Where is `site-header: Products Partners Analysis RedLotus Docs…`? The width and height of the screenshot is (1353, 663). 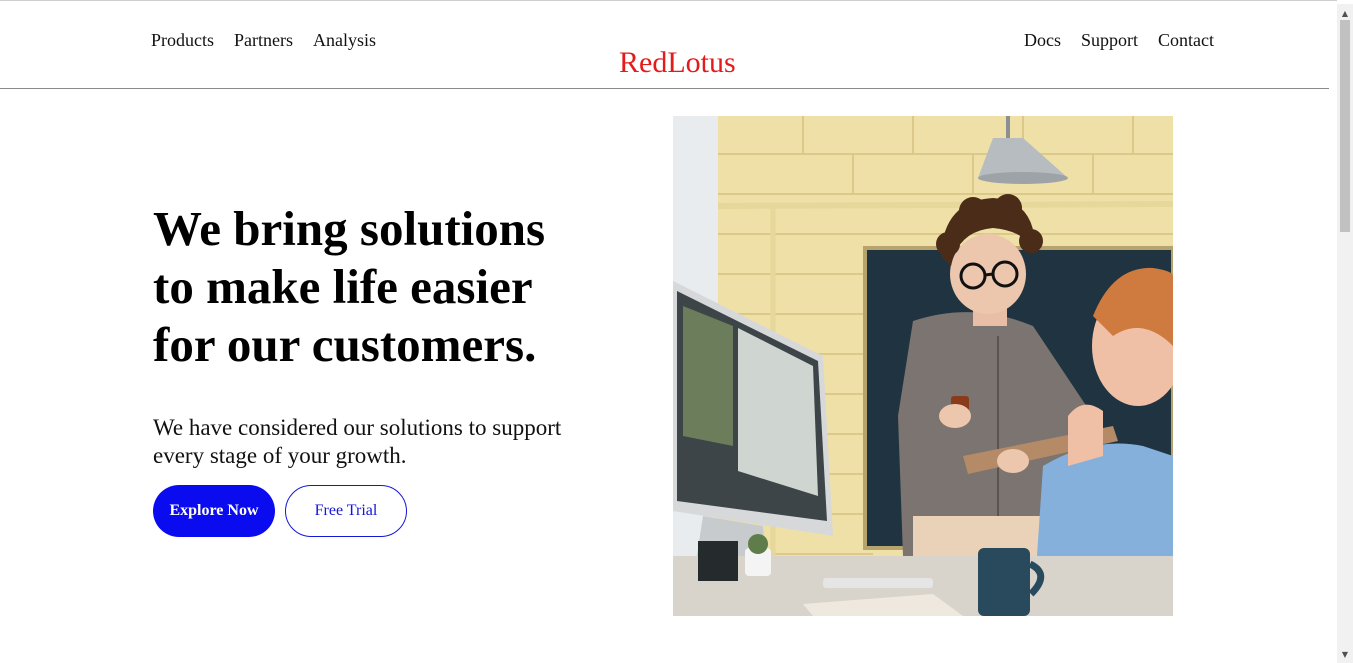 site-header: Products Partners Analysis RedLotus Docs… is located at coordinates (664, 46).